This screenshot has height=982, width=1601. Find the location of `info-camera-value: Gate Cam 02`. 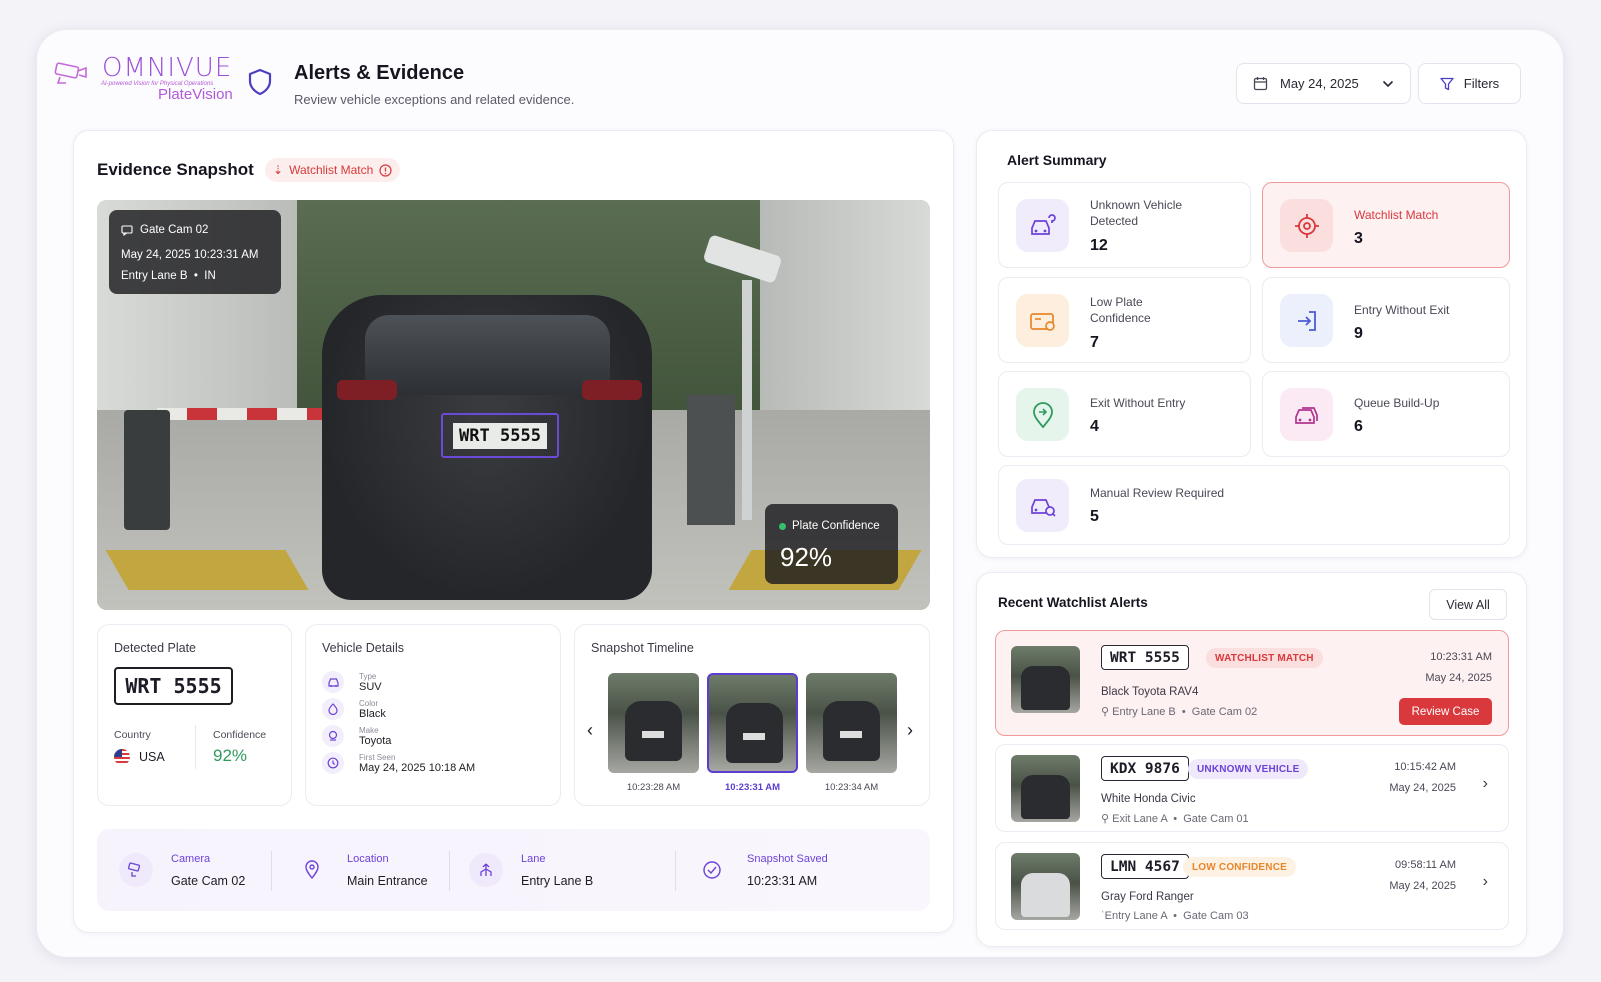

info-camera-value: Gate Cam 02 is located at coordinates (208, 880).